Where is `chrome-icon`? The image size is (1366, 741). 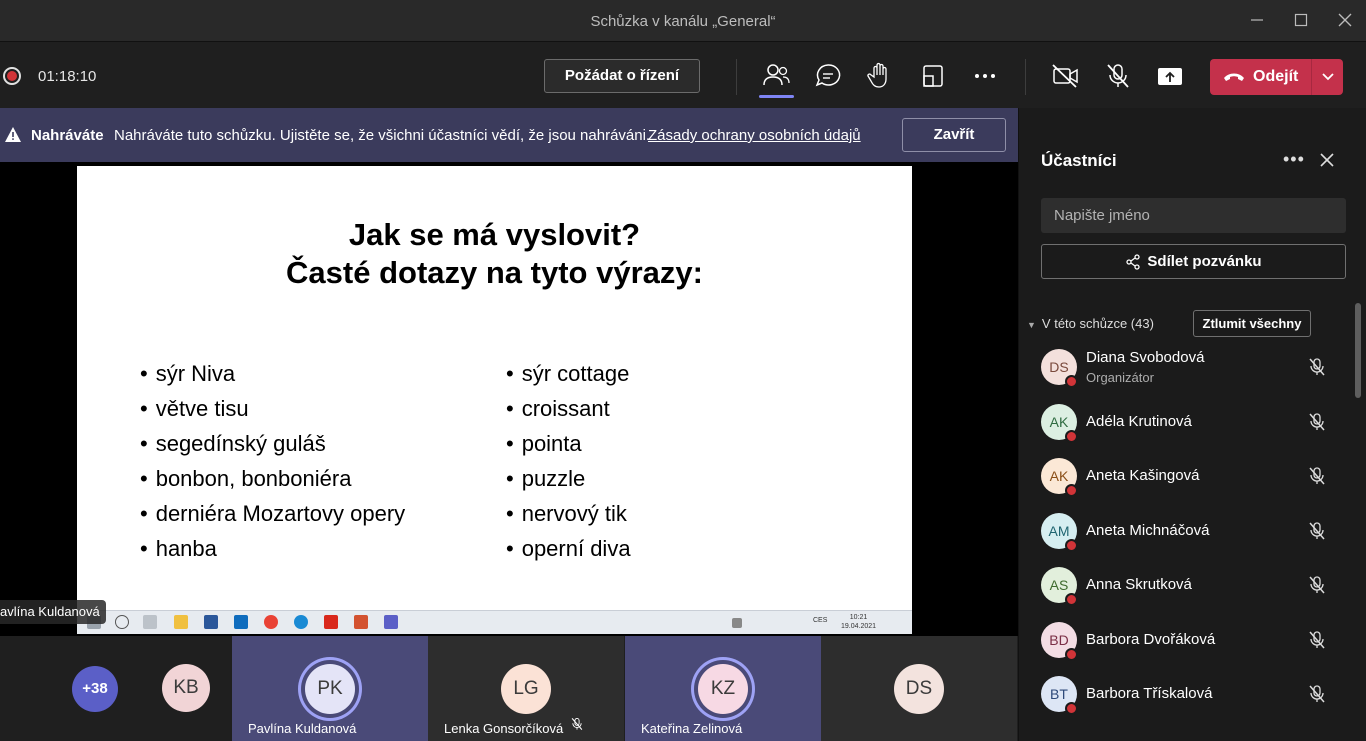
chrome-icon is located at coordinates (271, 622).